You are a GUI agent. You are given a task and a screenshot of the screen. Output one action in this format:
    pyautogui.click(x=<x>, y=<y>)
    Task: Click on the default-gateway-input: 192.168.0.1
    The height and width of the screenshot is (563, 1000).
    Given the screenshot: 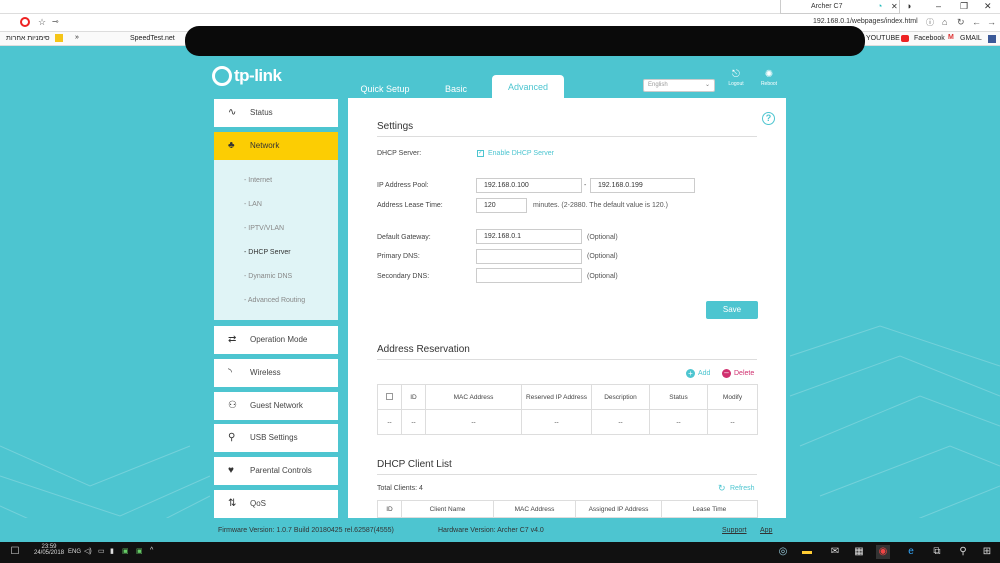 What is the action you would take?
    pyautogui.click(x=529, y=236)
    